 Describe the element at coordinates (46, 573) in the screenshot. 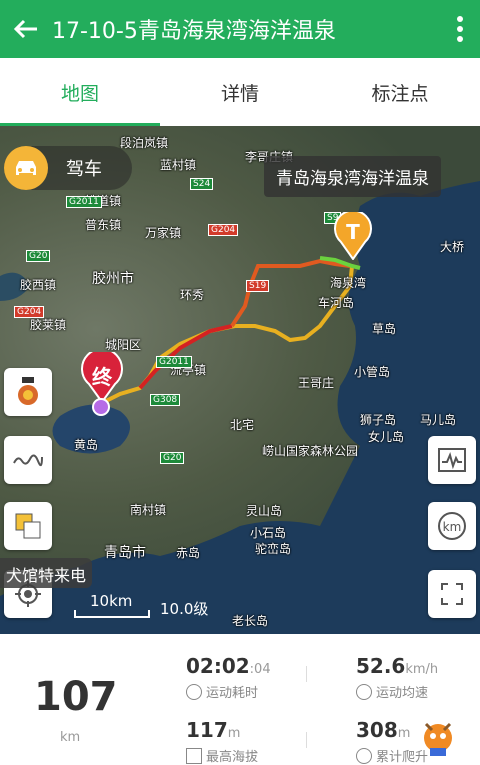

I see `toast-message: 犬馆特来电` at that location.